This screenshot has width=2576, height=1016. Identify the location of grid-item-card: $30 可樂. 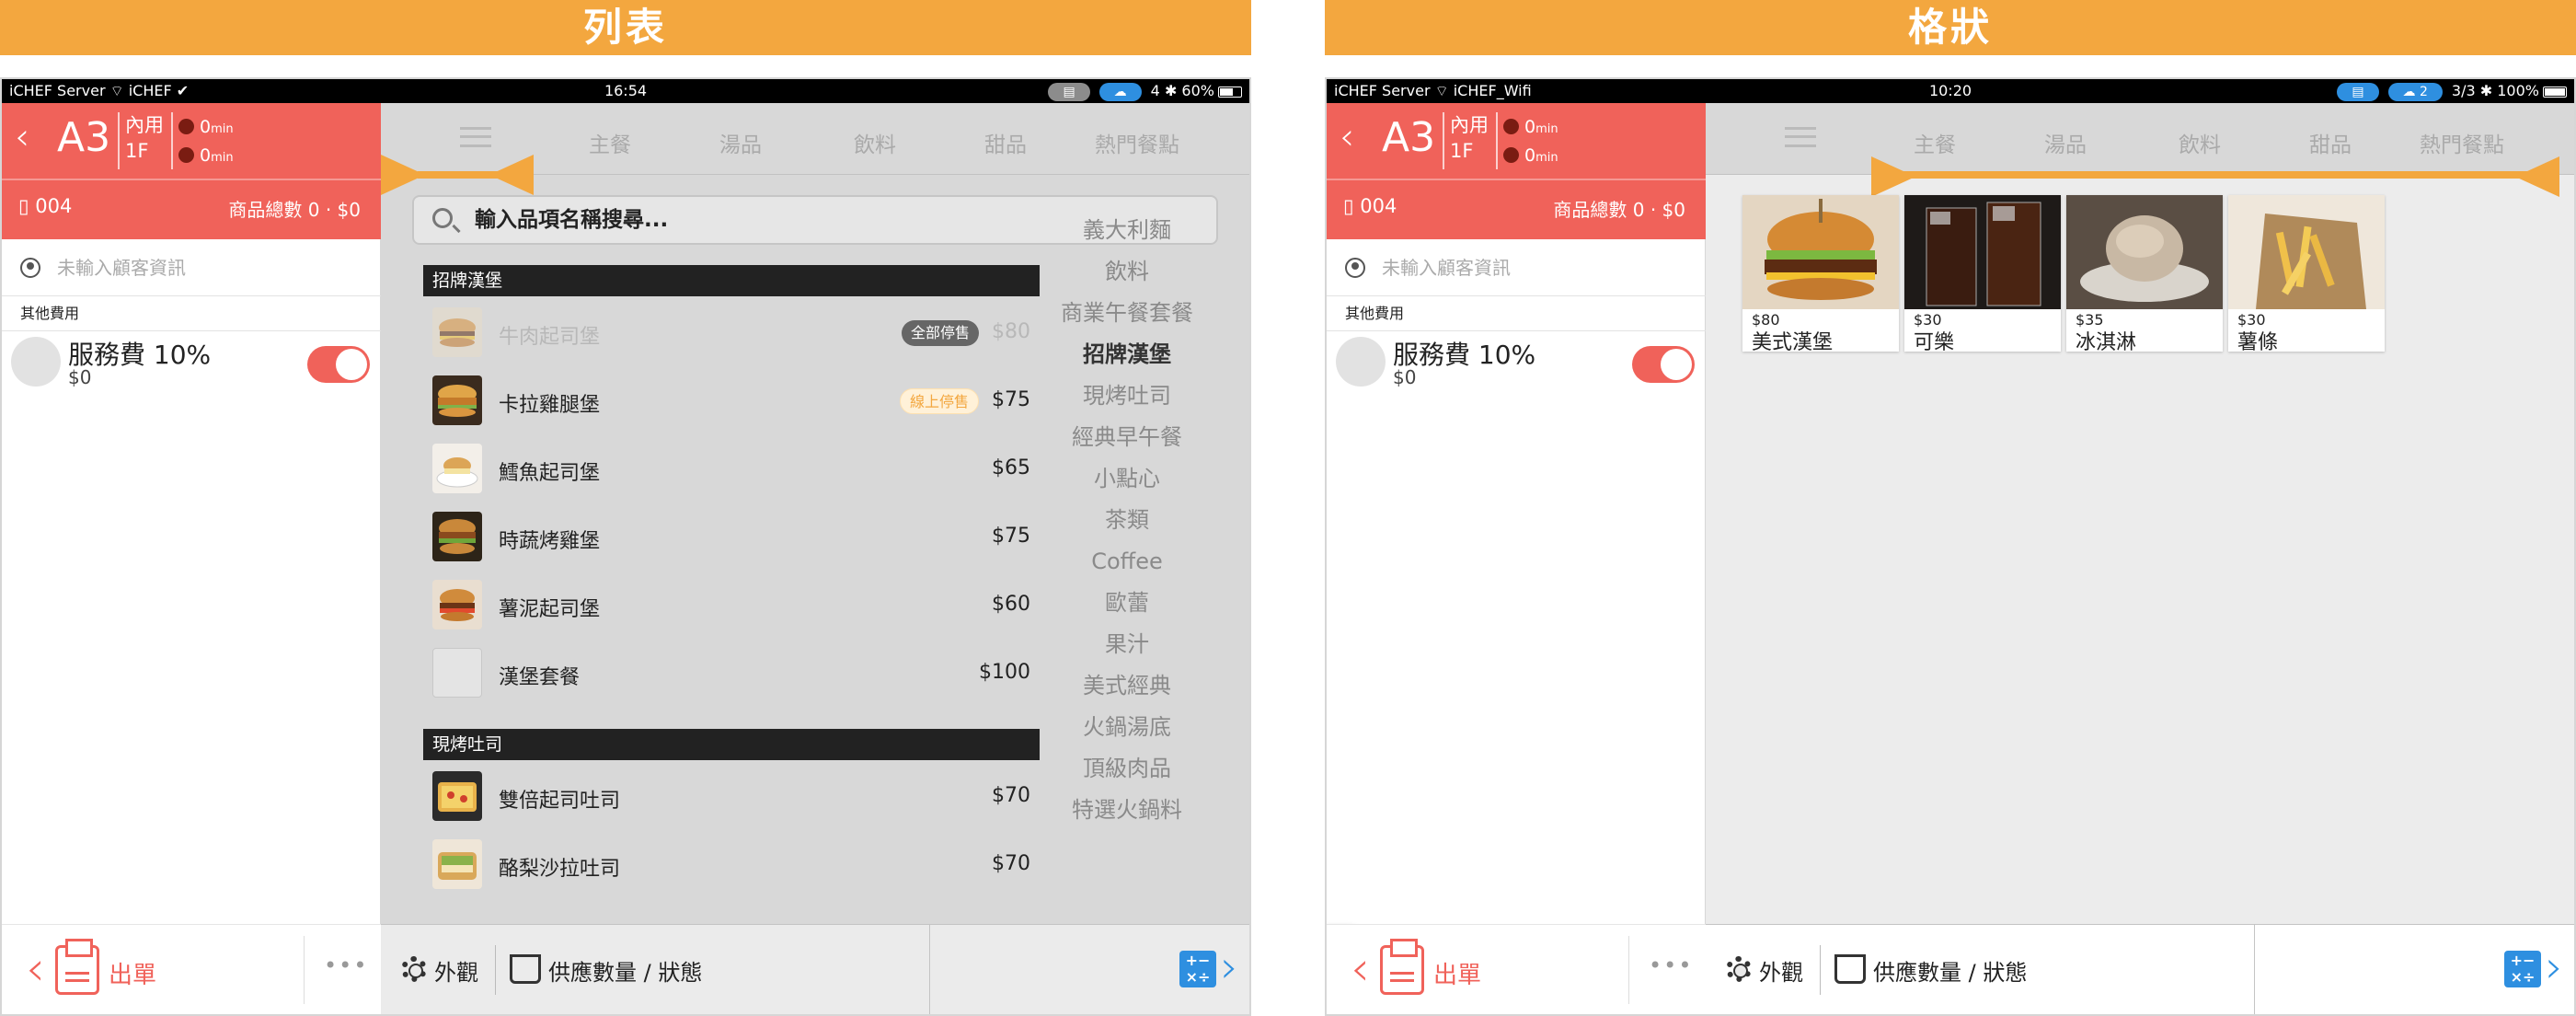
(1982, 274).